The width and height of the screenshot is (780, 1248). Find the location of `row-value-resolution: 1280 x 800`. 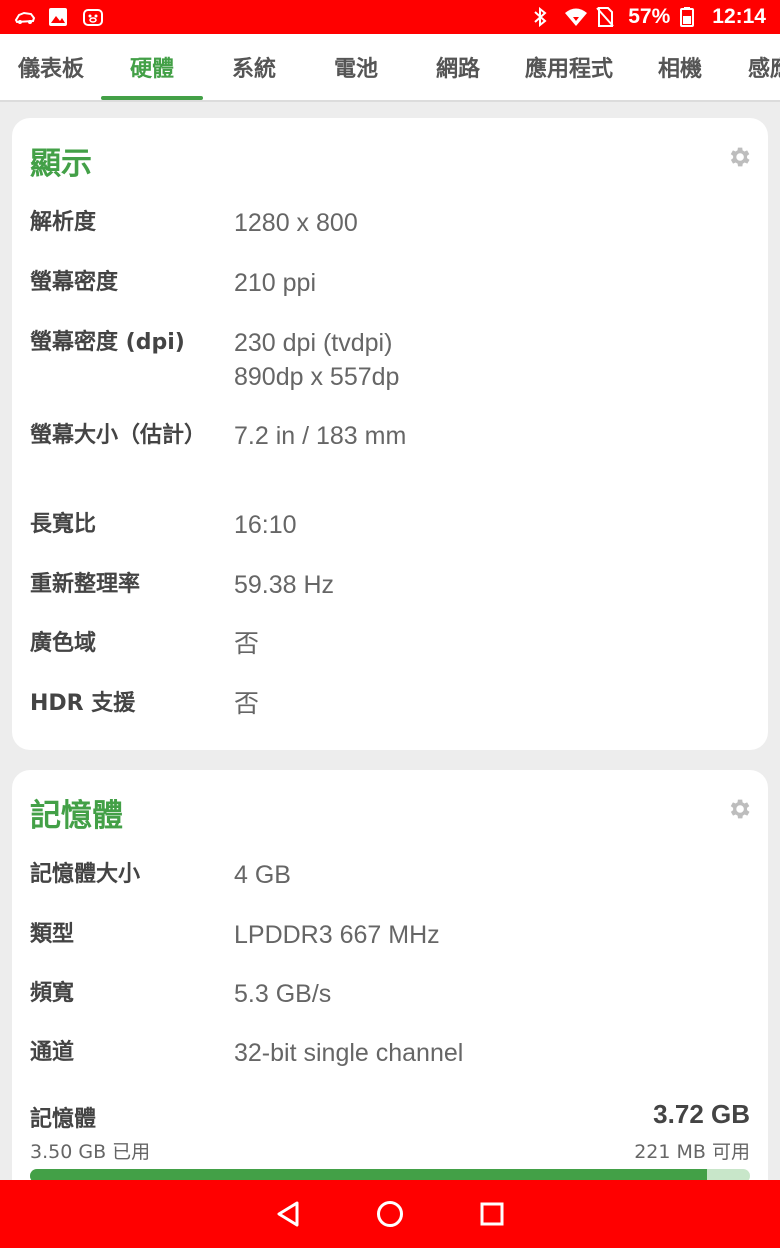

row-value-resolution: 1280 x 800 is located at coordinates (296, 223).